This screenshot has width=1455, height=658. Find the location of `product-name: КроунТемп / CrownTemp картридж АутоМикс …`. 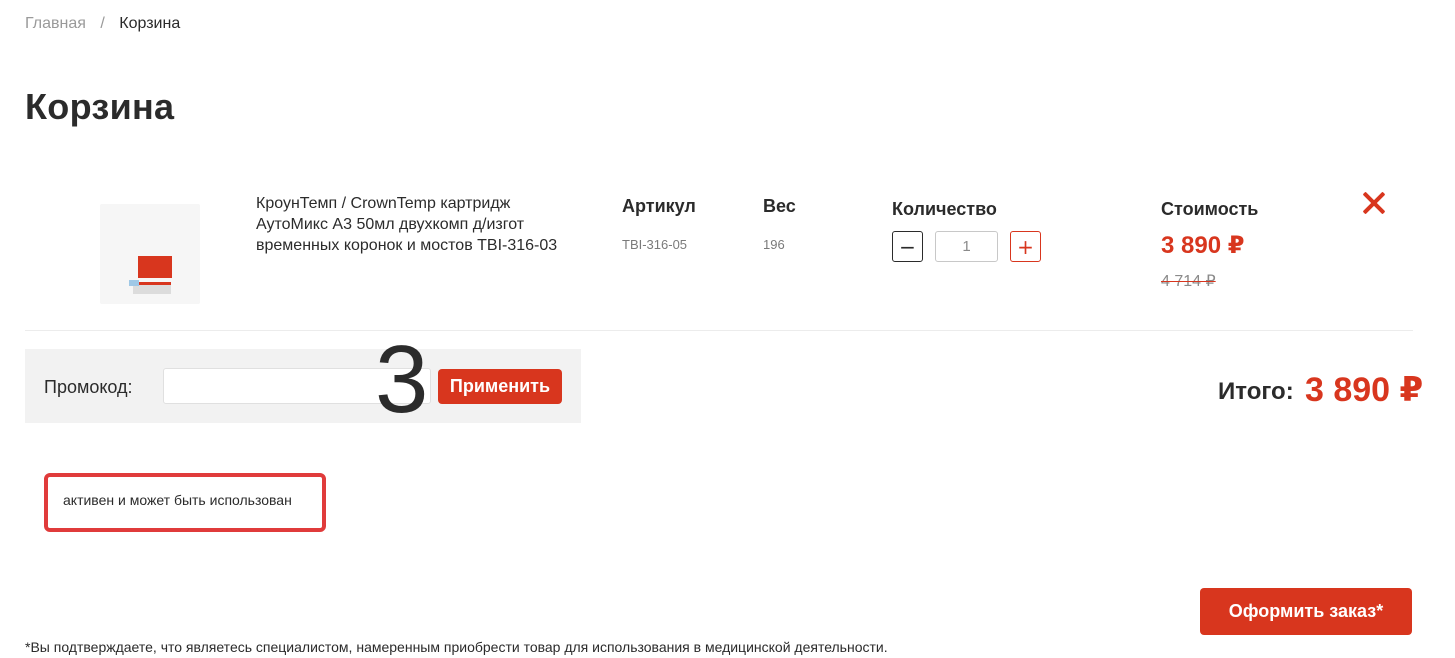

product-name: КроунТемп / CrownTemp картридж АутоМикс … is located at coordinates (421, 224).